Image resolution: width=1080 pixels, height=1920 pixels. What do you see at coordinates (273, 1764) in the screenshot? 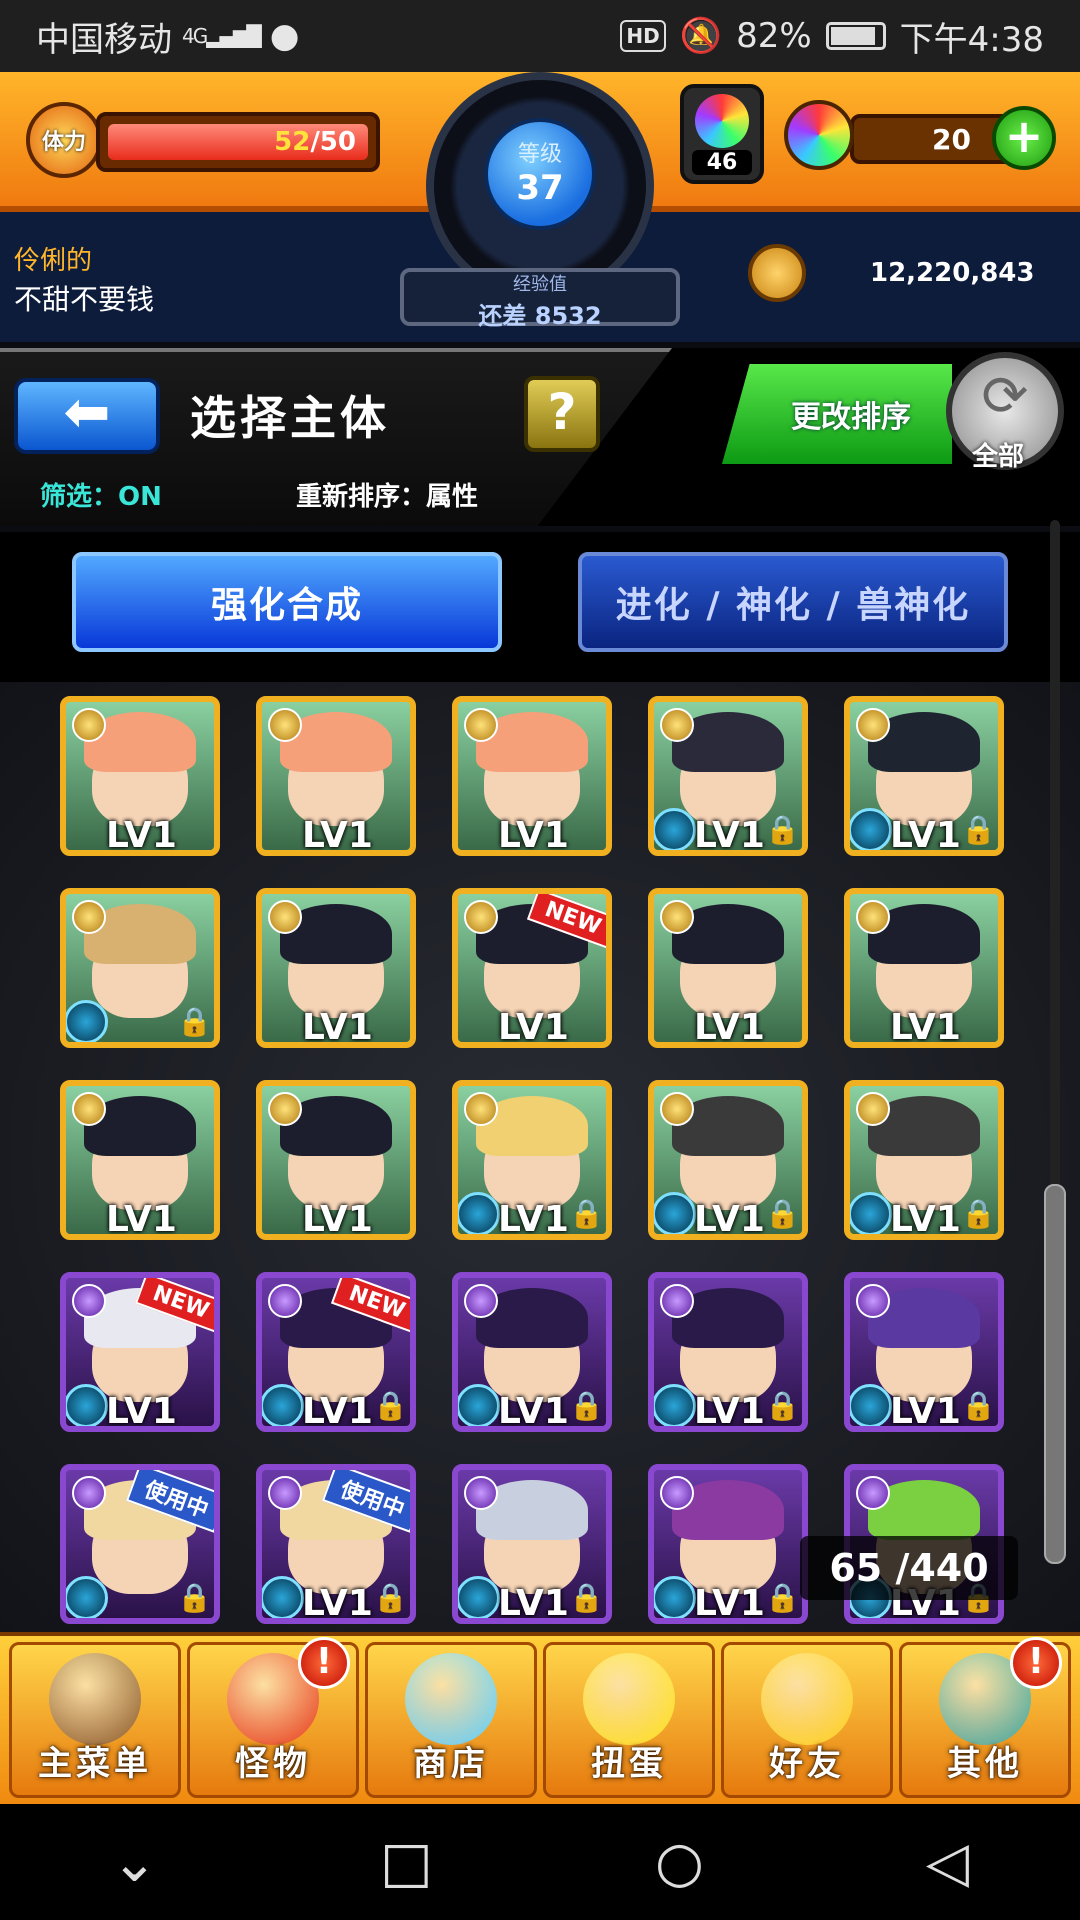
I see `nav-label: 怪物` at bounding box center [273, 1764].